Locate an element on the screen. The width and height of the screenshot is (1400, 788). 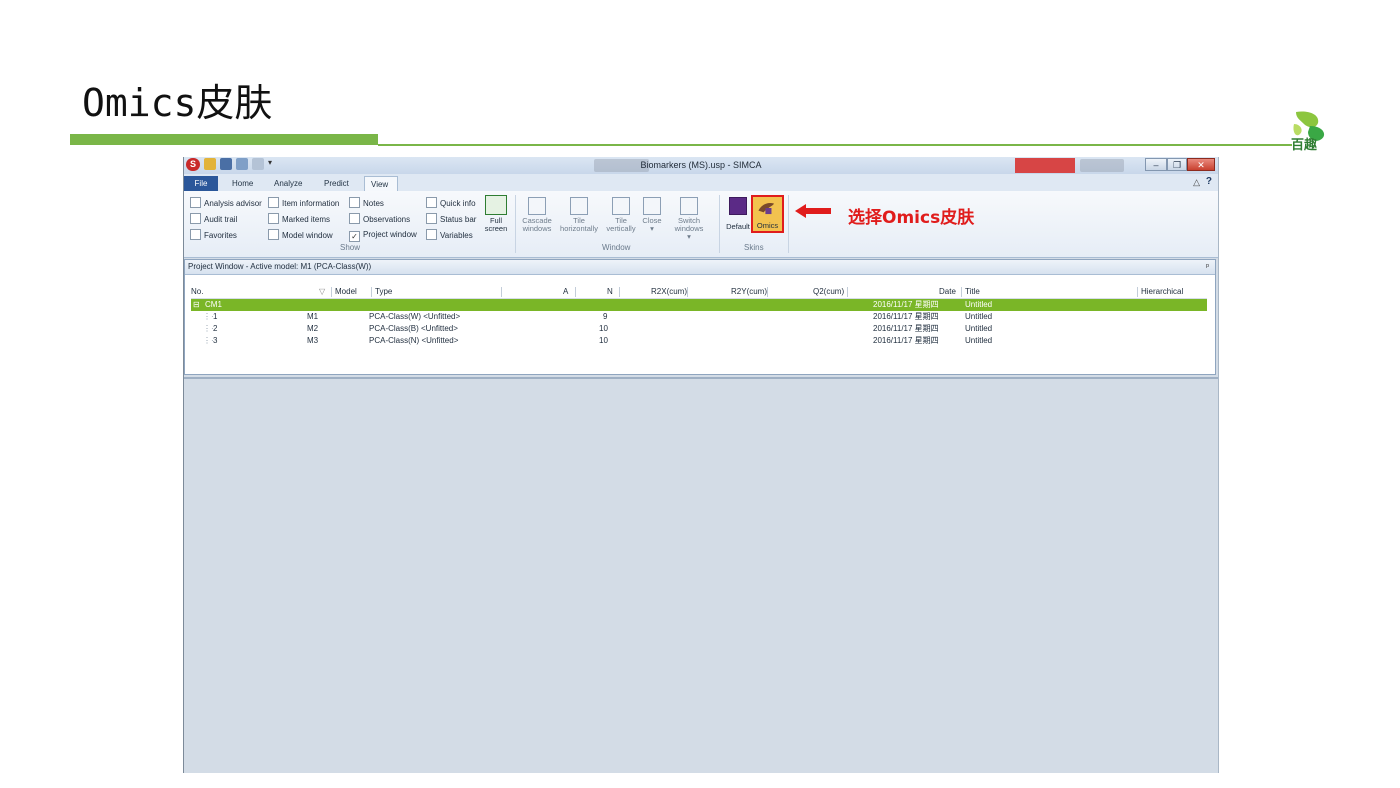
column-header-title: Title is located at coordinates (972, 292).